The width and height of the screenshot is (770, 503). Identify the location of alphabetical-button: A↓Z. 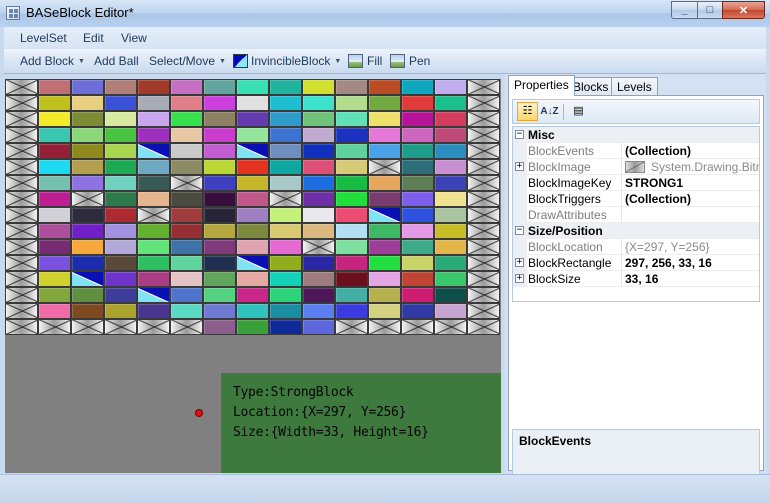
(549, 111).